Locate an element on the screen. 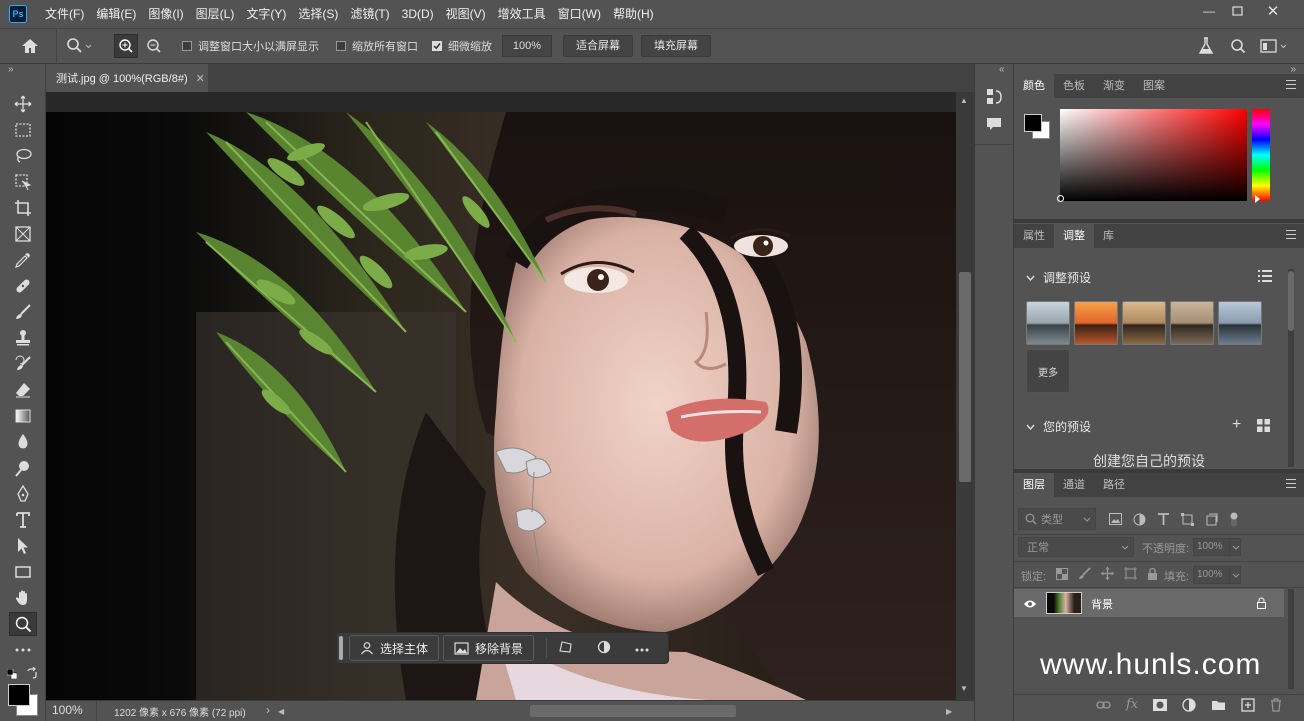  adjust-presets-header: 调整预设 is located at coordinates (1058, 277).